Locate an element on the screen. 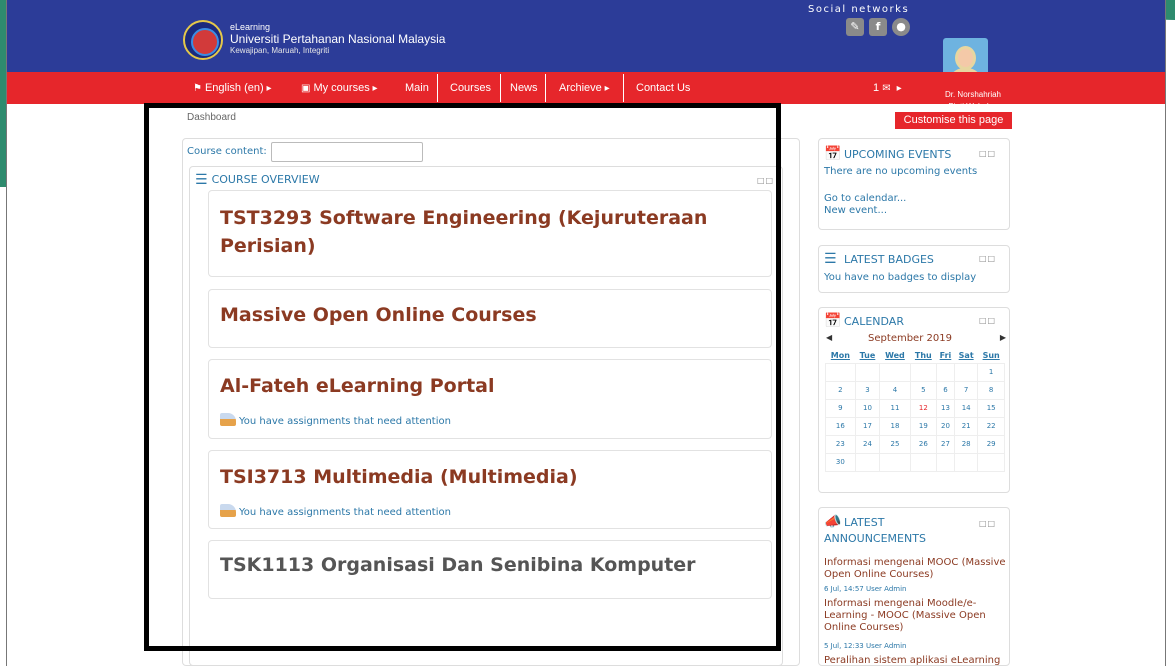 Image resolution: width=1175 pixels, height=666 pixels. calendar-day: 30 is located at coordinates (840, 462).